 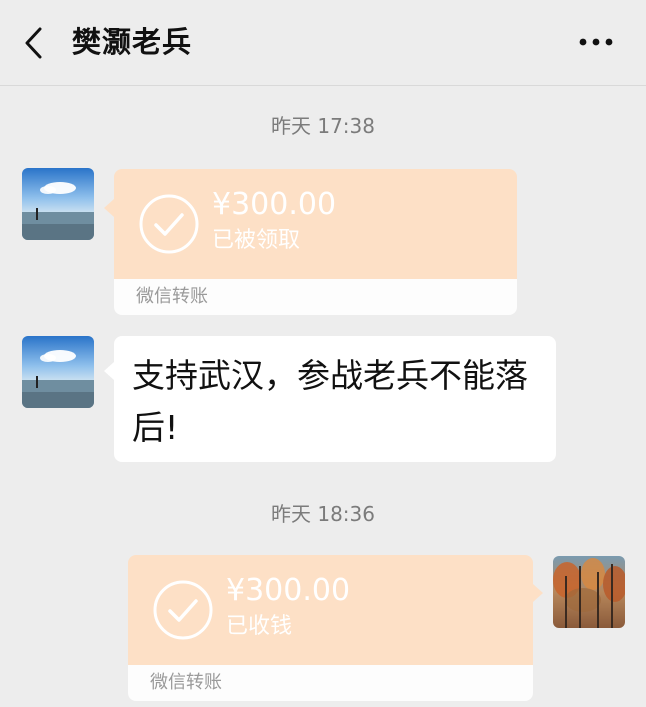 I want to click on more-icon, so click(x=596, y=42).